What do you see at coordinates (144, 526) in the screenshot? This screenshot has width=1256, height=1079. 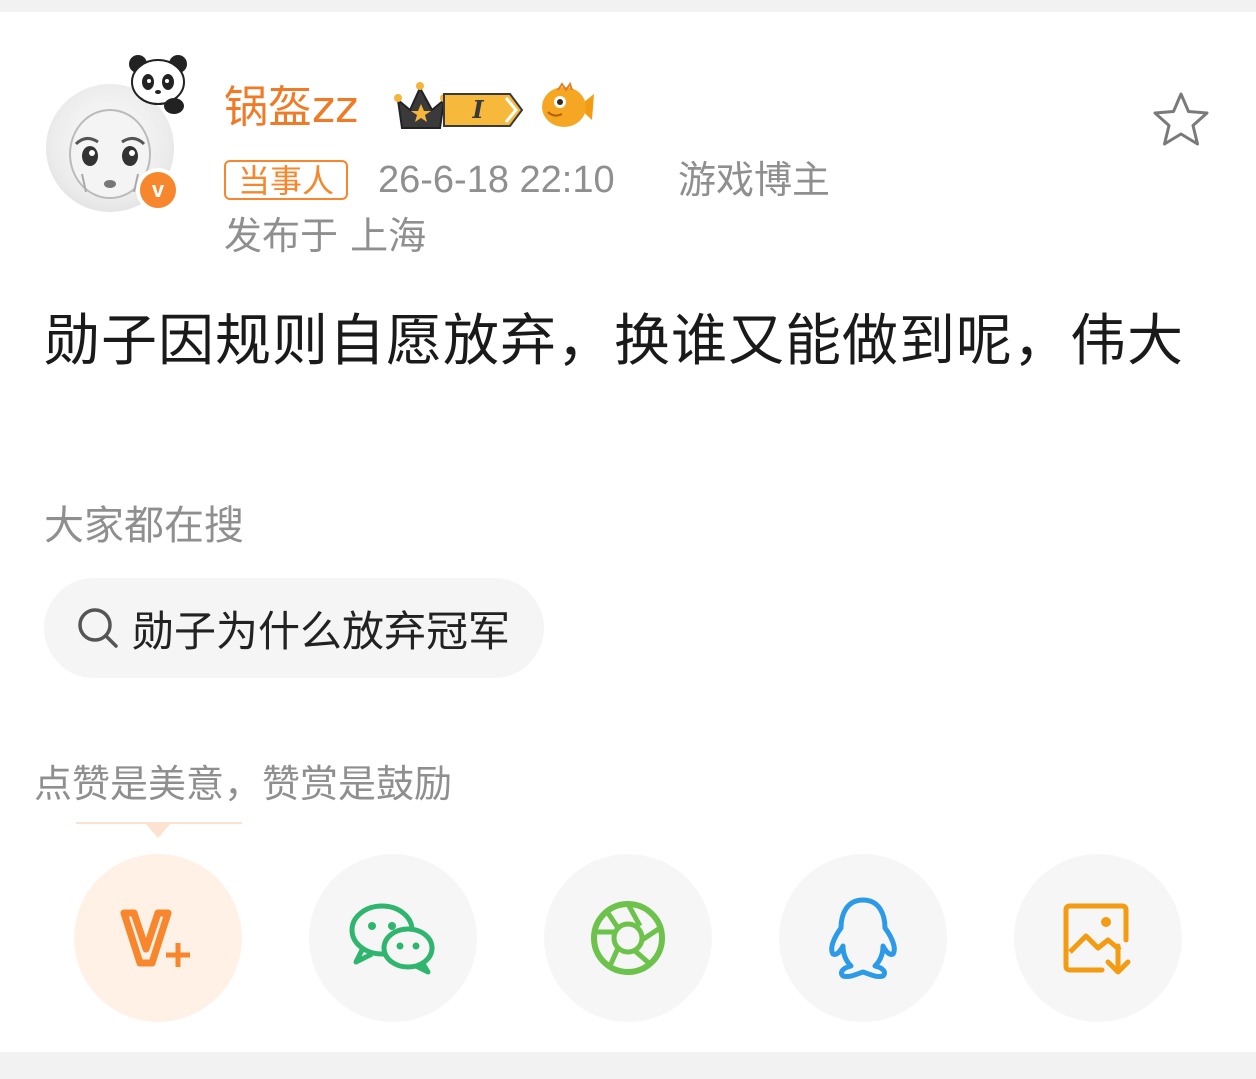 I see `search-heading: 大家都在搜` at bounding box center [144, 526].